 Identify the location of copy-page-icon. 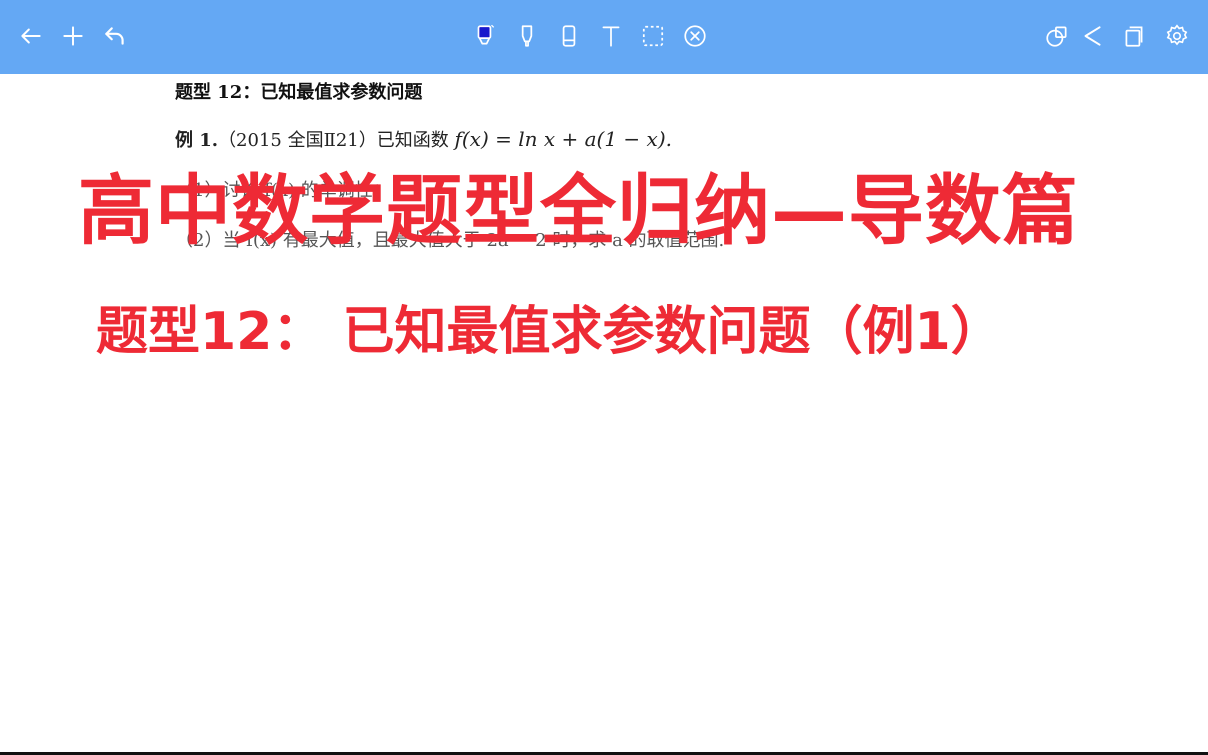
(1134, 36).